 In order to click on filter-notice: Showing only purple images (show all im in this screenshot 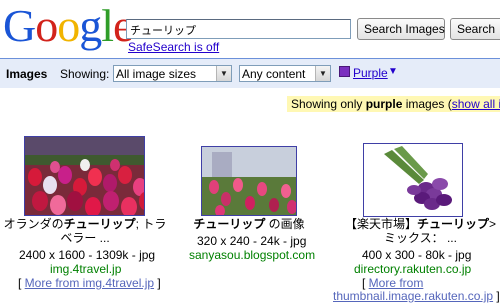, I will do `click(393, 104)`.